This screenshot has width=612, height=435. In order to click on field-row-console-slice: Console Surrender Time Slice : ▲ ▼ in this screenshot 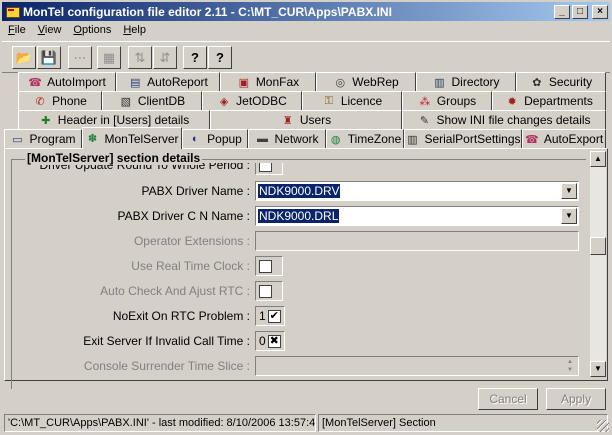, I will do `click(295, 366)`.